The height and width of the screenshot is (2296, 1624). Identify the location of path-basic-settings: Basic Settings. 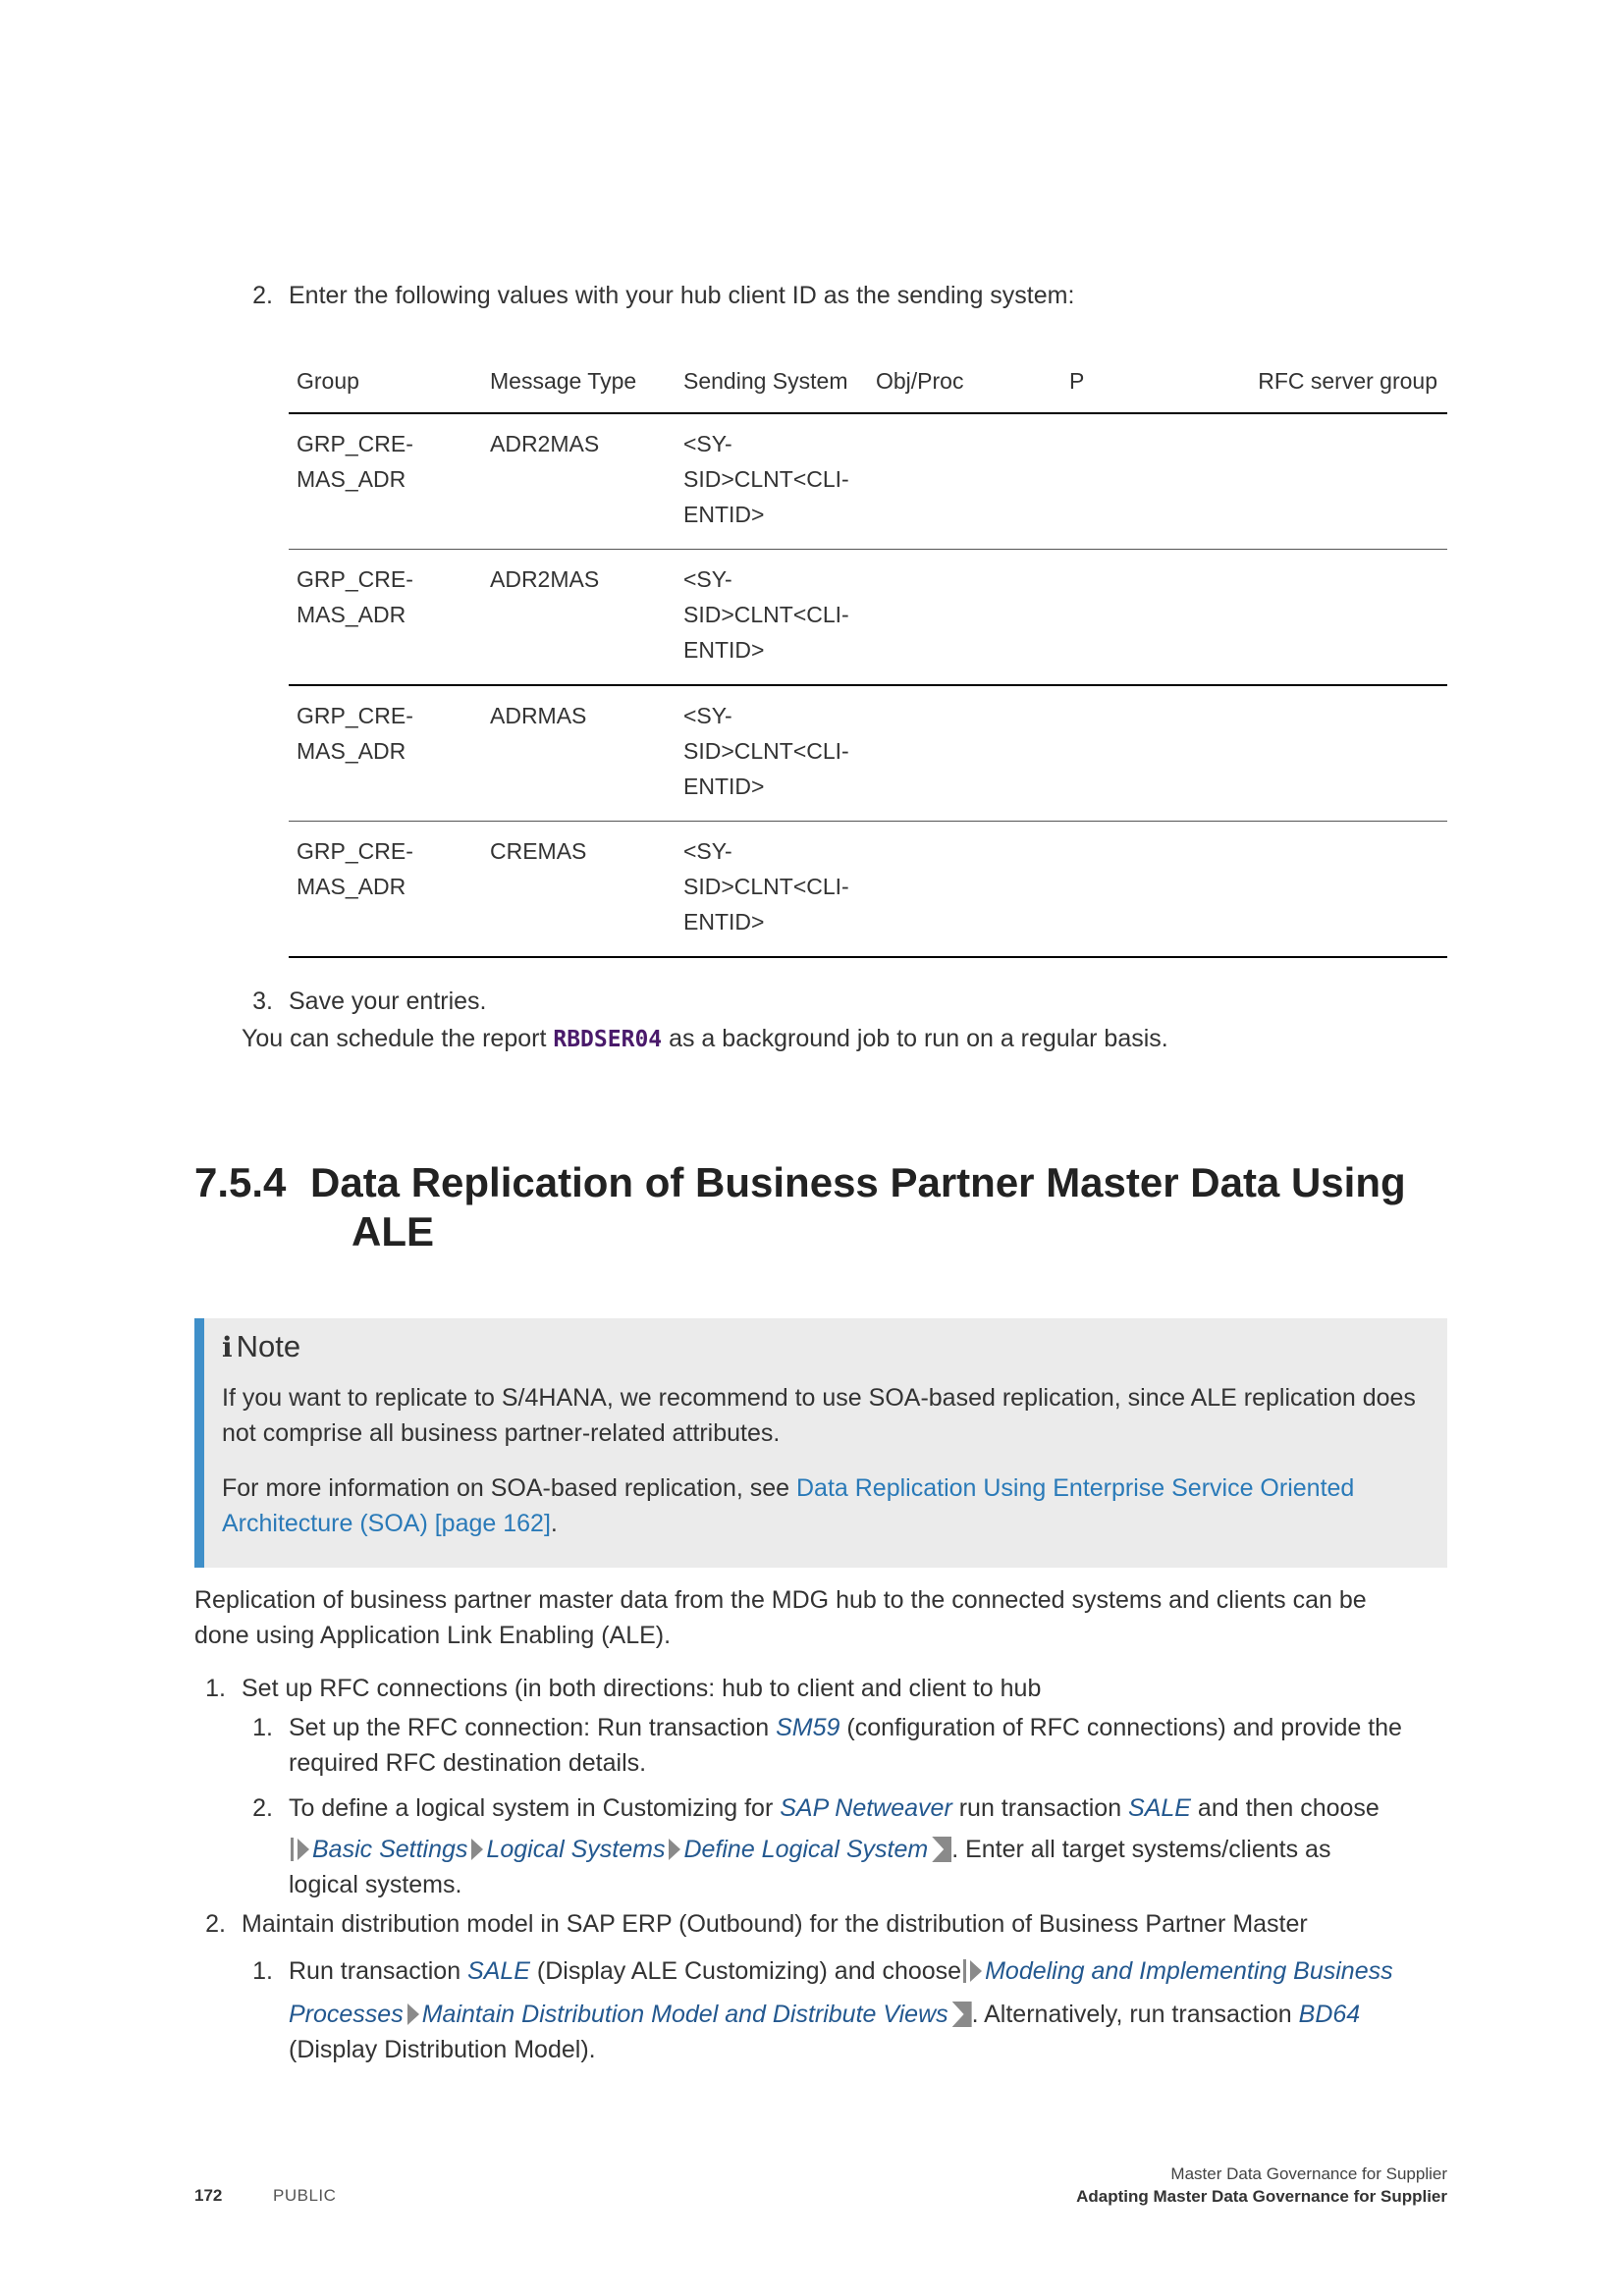
(389, 1850).